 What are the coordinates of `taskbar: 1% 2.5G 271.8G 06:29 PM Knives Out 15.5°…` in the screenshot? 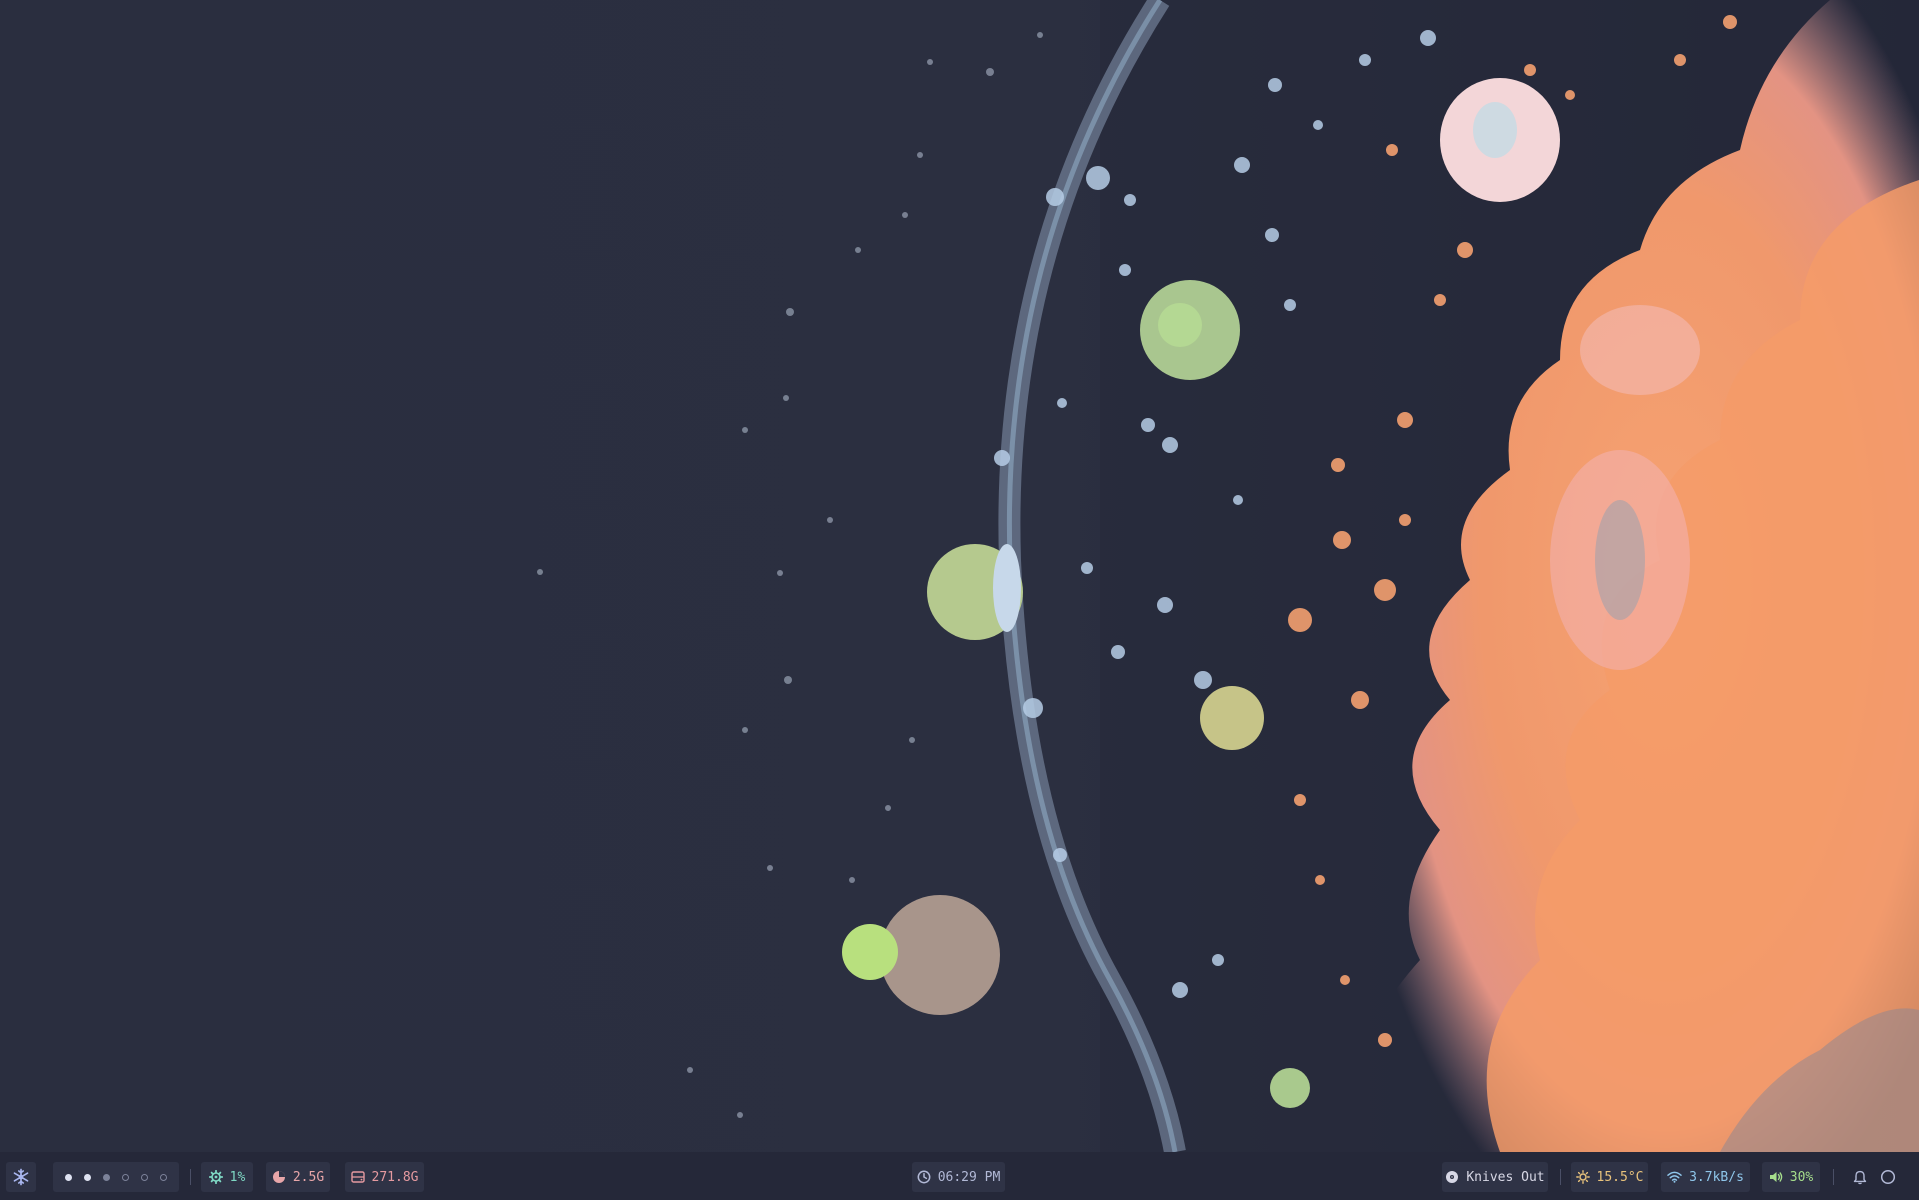 It's located at (959, 1176).